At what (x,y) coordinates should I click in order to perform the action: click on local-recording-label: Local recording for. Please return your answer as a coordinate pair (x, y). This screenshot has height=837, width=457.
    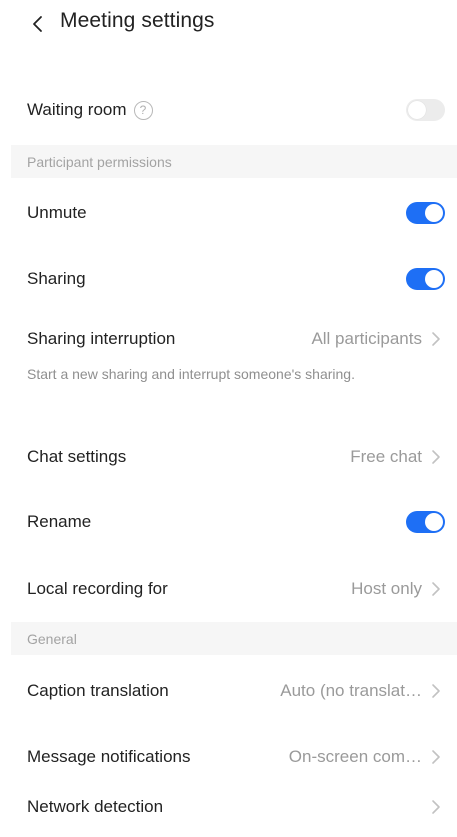
    Looking at the image, I should click on (97, 588).